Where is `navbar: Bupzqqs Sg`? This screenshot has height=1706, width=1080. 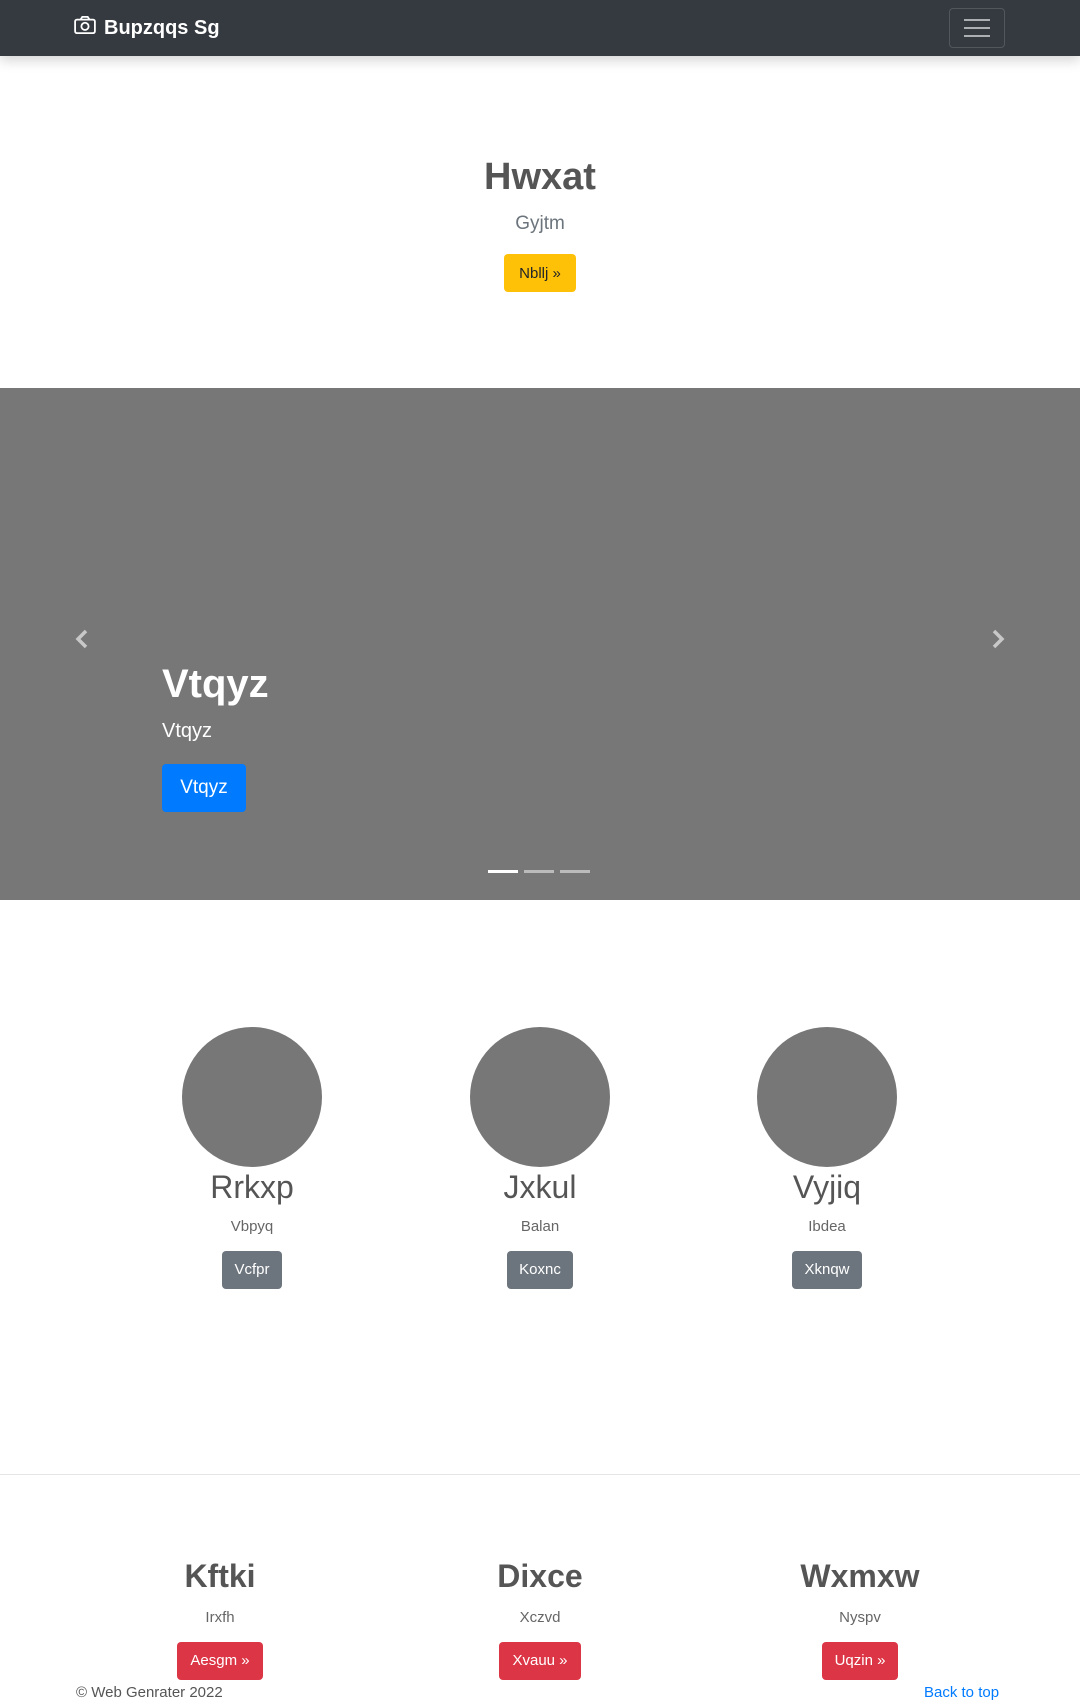
navbar: Bupzqqs Sg is located at coordinates (540, 28).